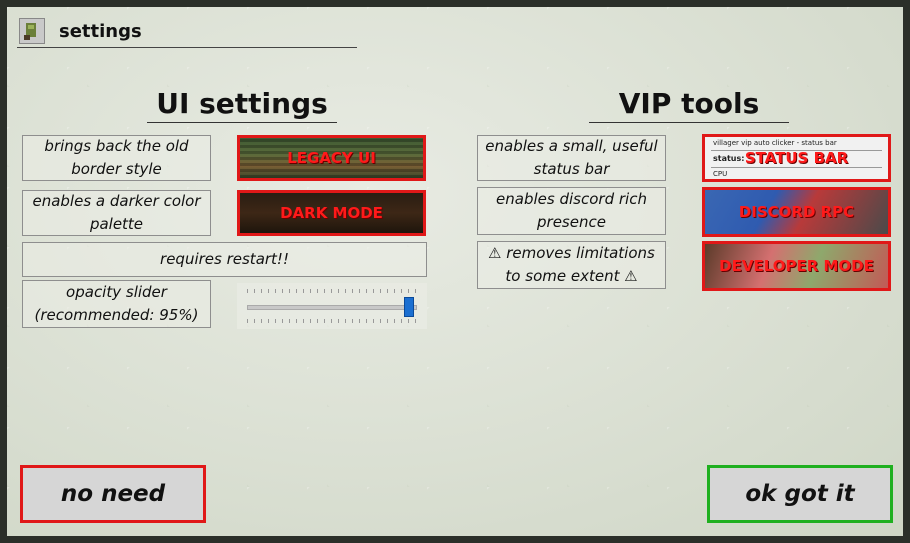 This screenshot has height=543, width=910. I want to click on legacy-ui-label: LEGACY UI, so click(331, 158).